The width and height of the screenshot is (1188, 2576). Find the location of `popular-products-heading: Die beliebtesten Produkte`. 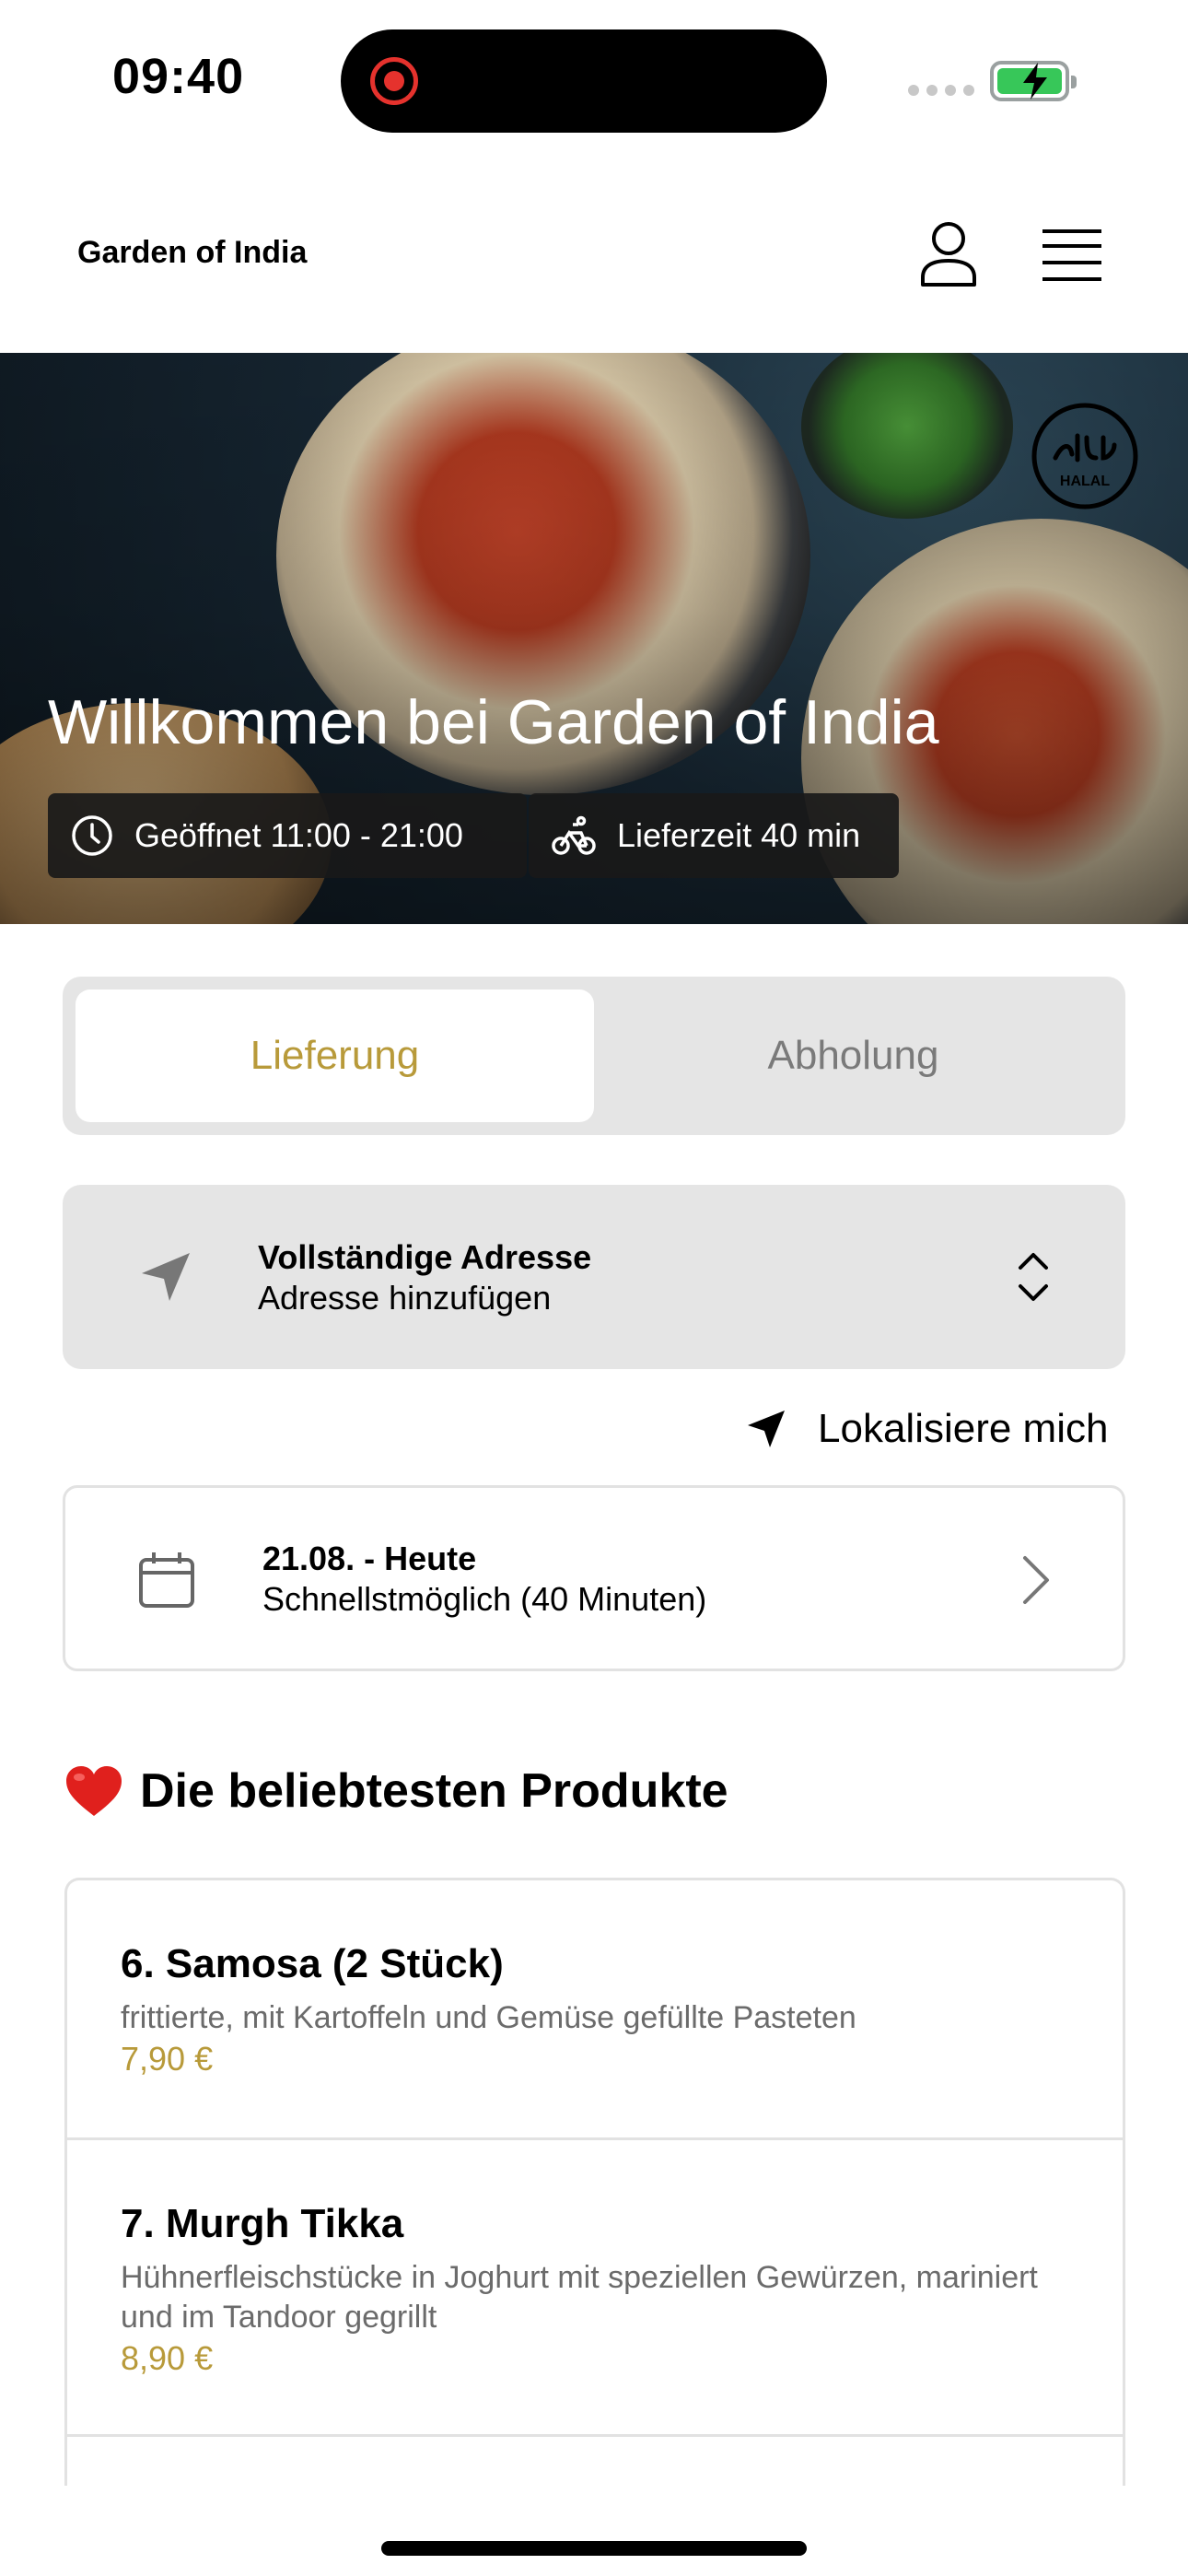

popular-products-heading: Die beliebtesten Produkte is located at coordinates (396, 1791).